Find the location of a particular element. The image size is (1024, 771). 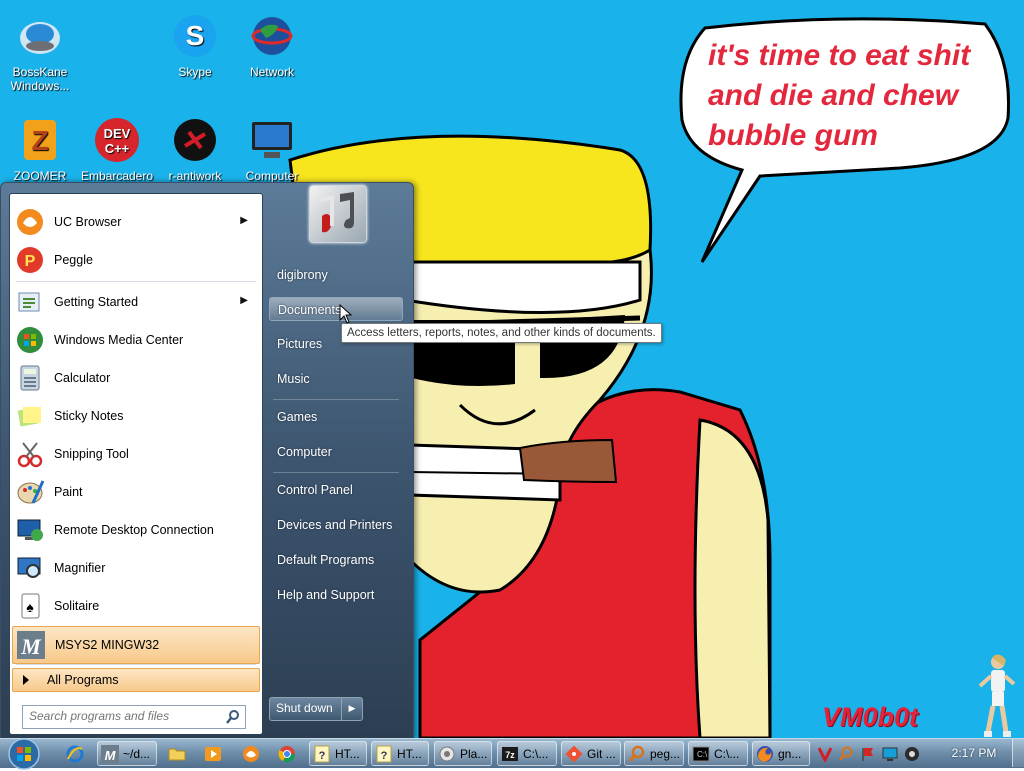

network-globe-icon is located at coordinates (272, 36).